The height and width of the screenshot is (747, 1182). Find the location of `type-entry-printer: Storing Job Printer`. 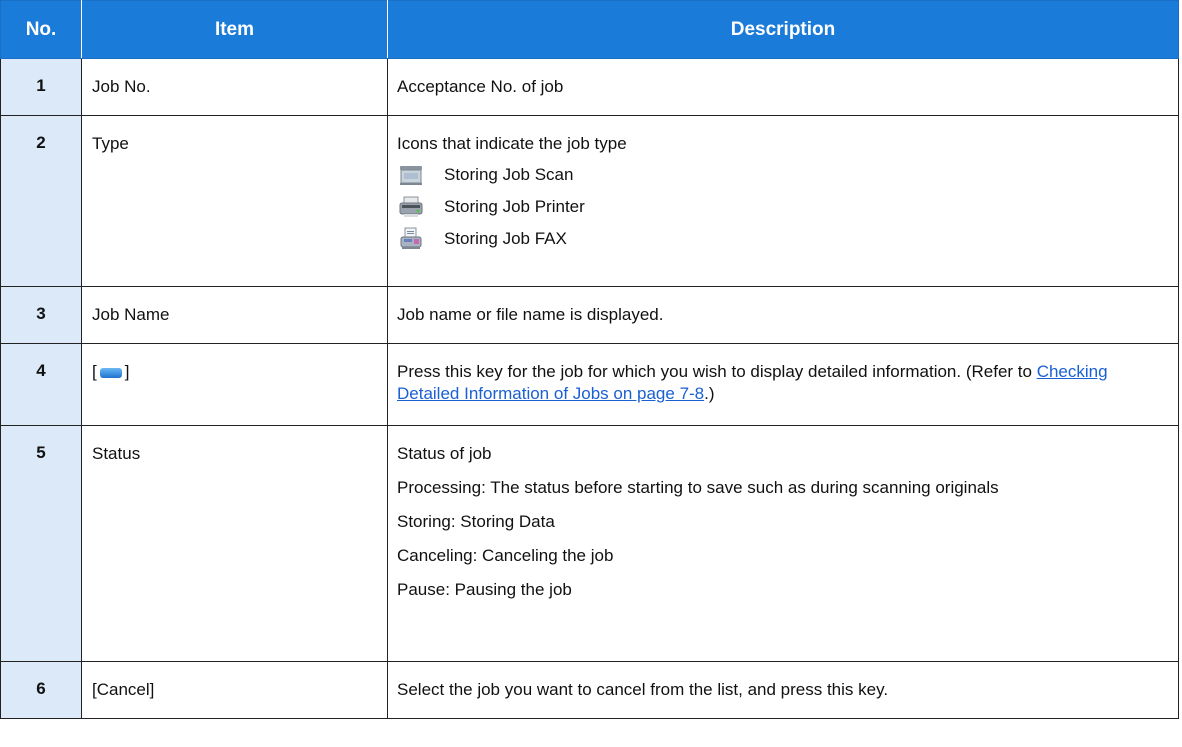

type-entry-printer: Storing Job Printer is located at coordinates (780, 207).